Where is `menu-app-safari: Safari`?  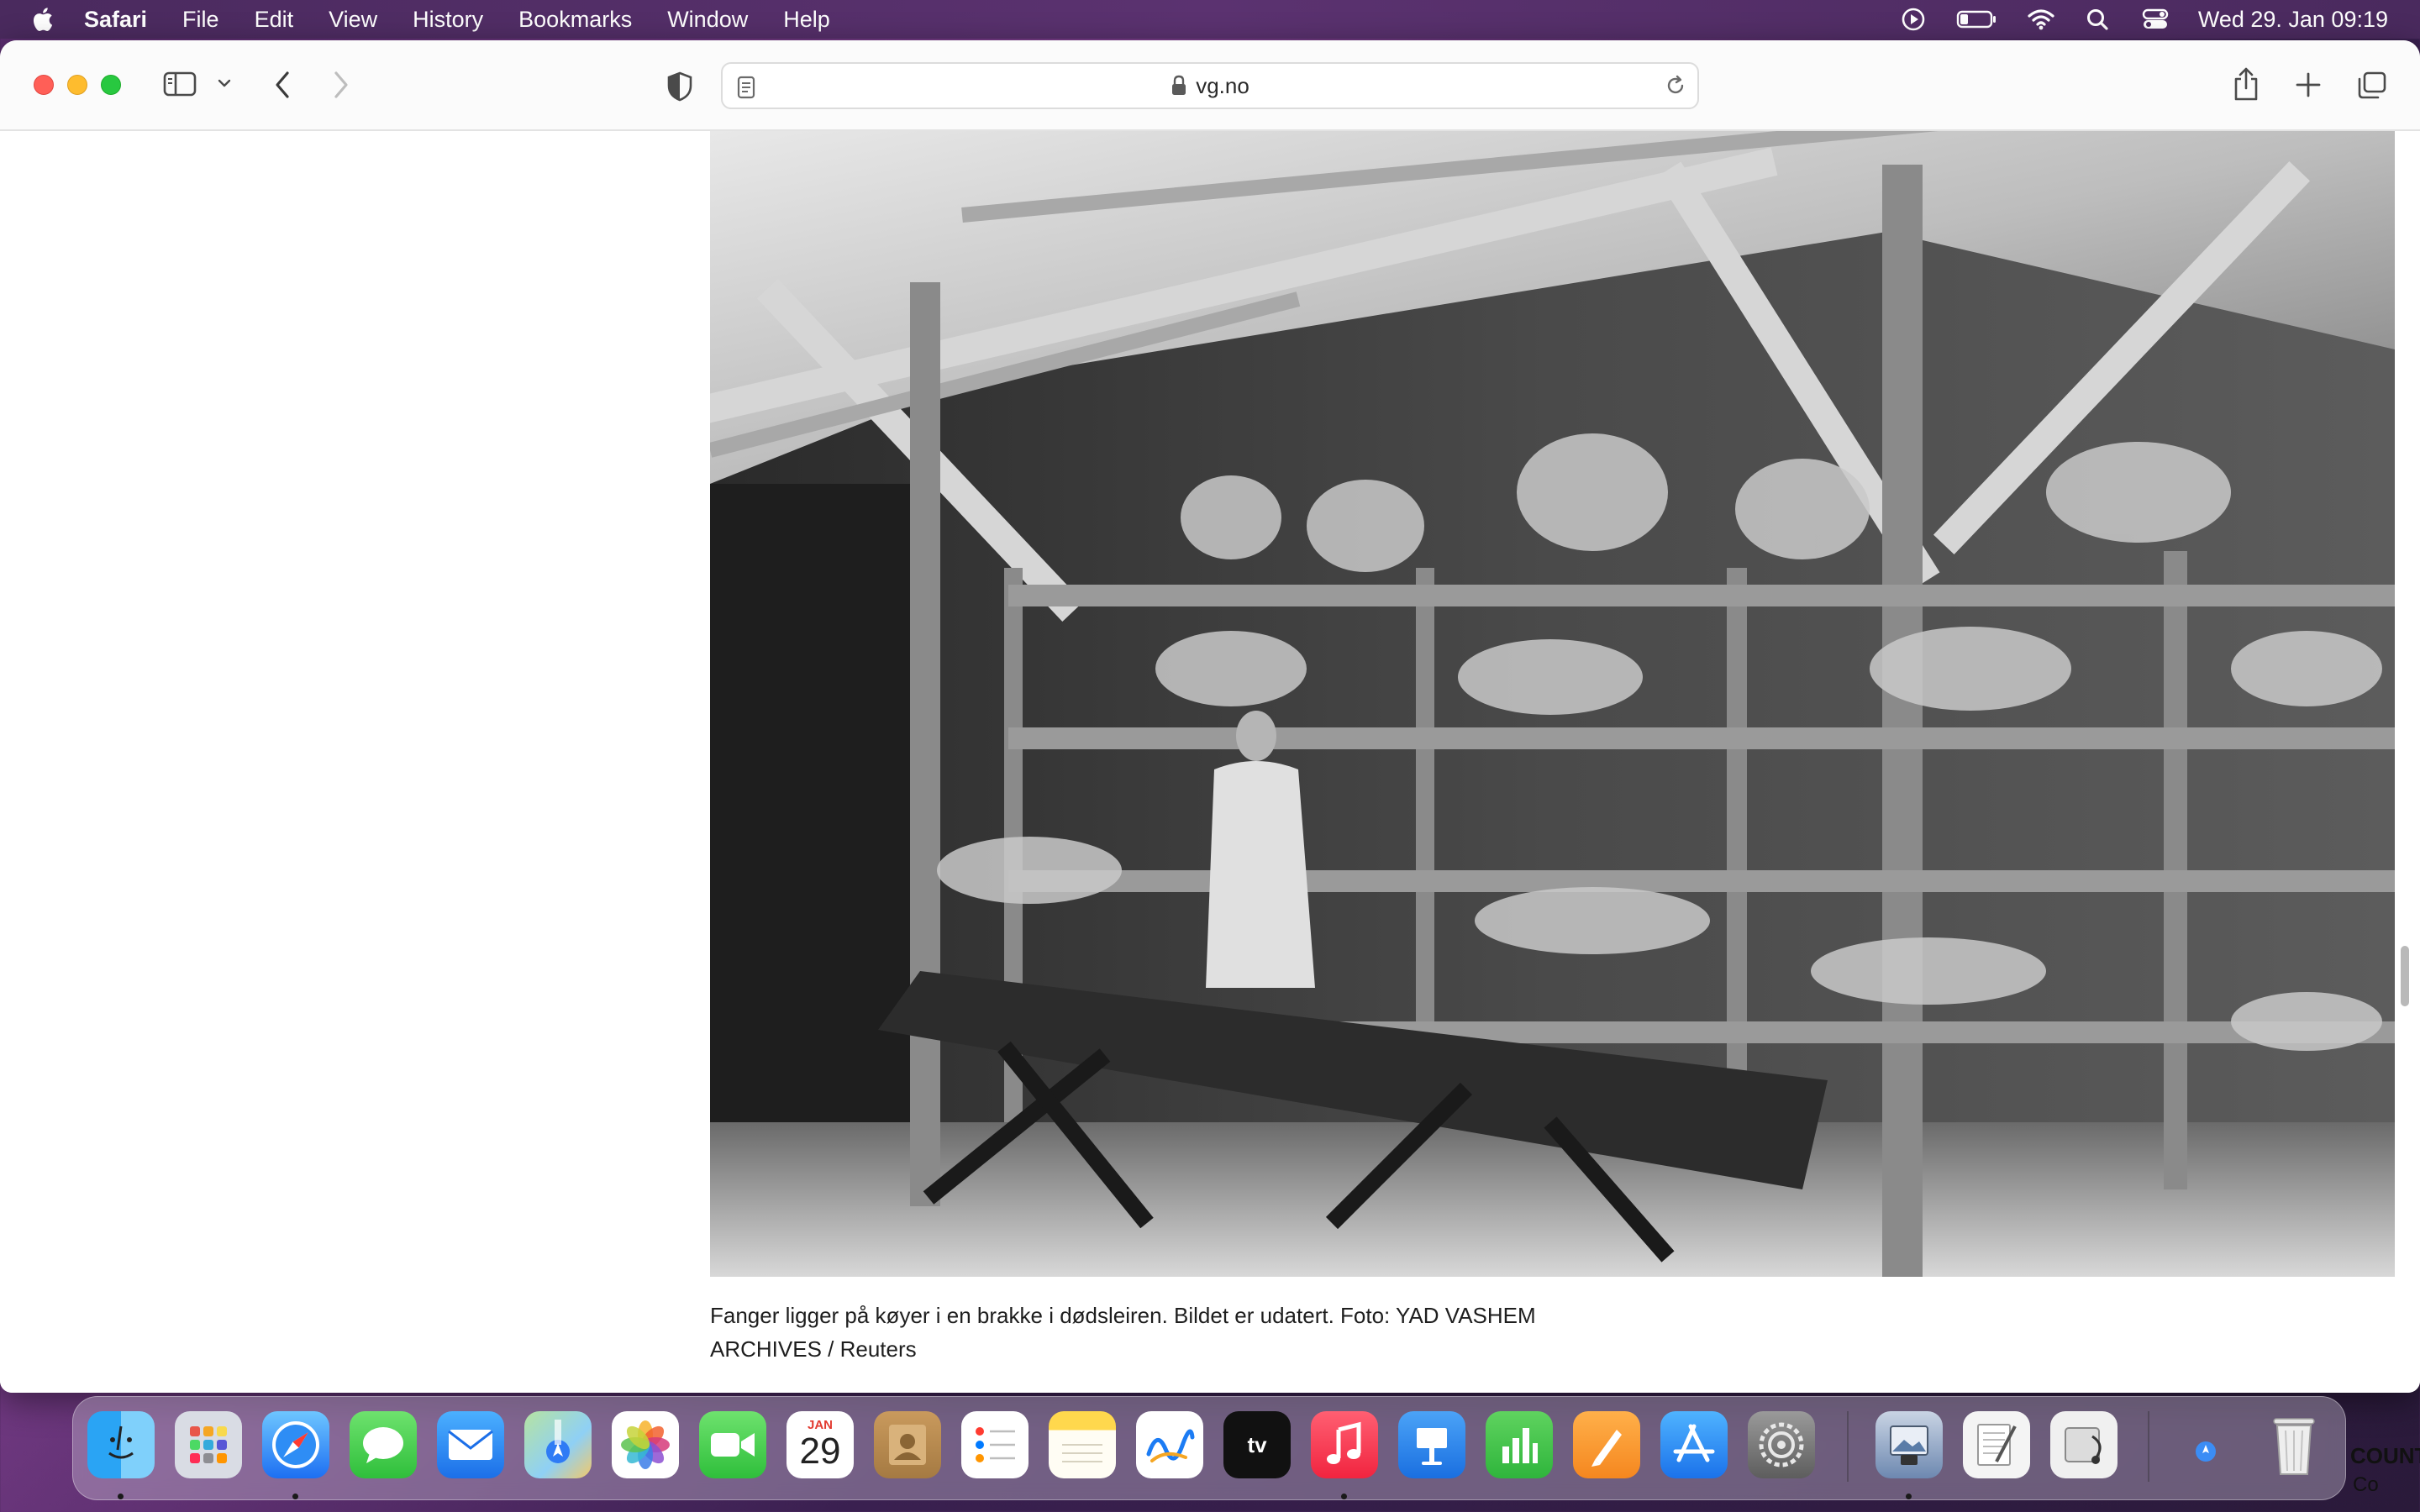
menu-app-safari: Safari is located at coordinates (116, 20).